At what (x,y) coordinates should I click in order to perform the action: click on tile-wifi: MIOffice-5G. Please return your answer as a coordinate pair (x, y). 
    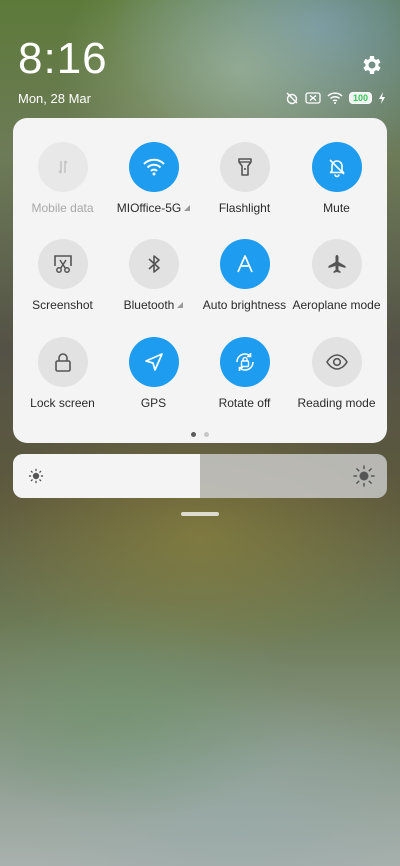
    Looking at the image, I should click on (153, 178).